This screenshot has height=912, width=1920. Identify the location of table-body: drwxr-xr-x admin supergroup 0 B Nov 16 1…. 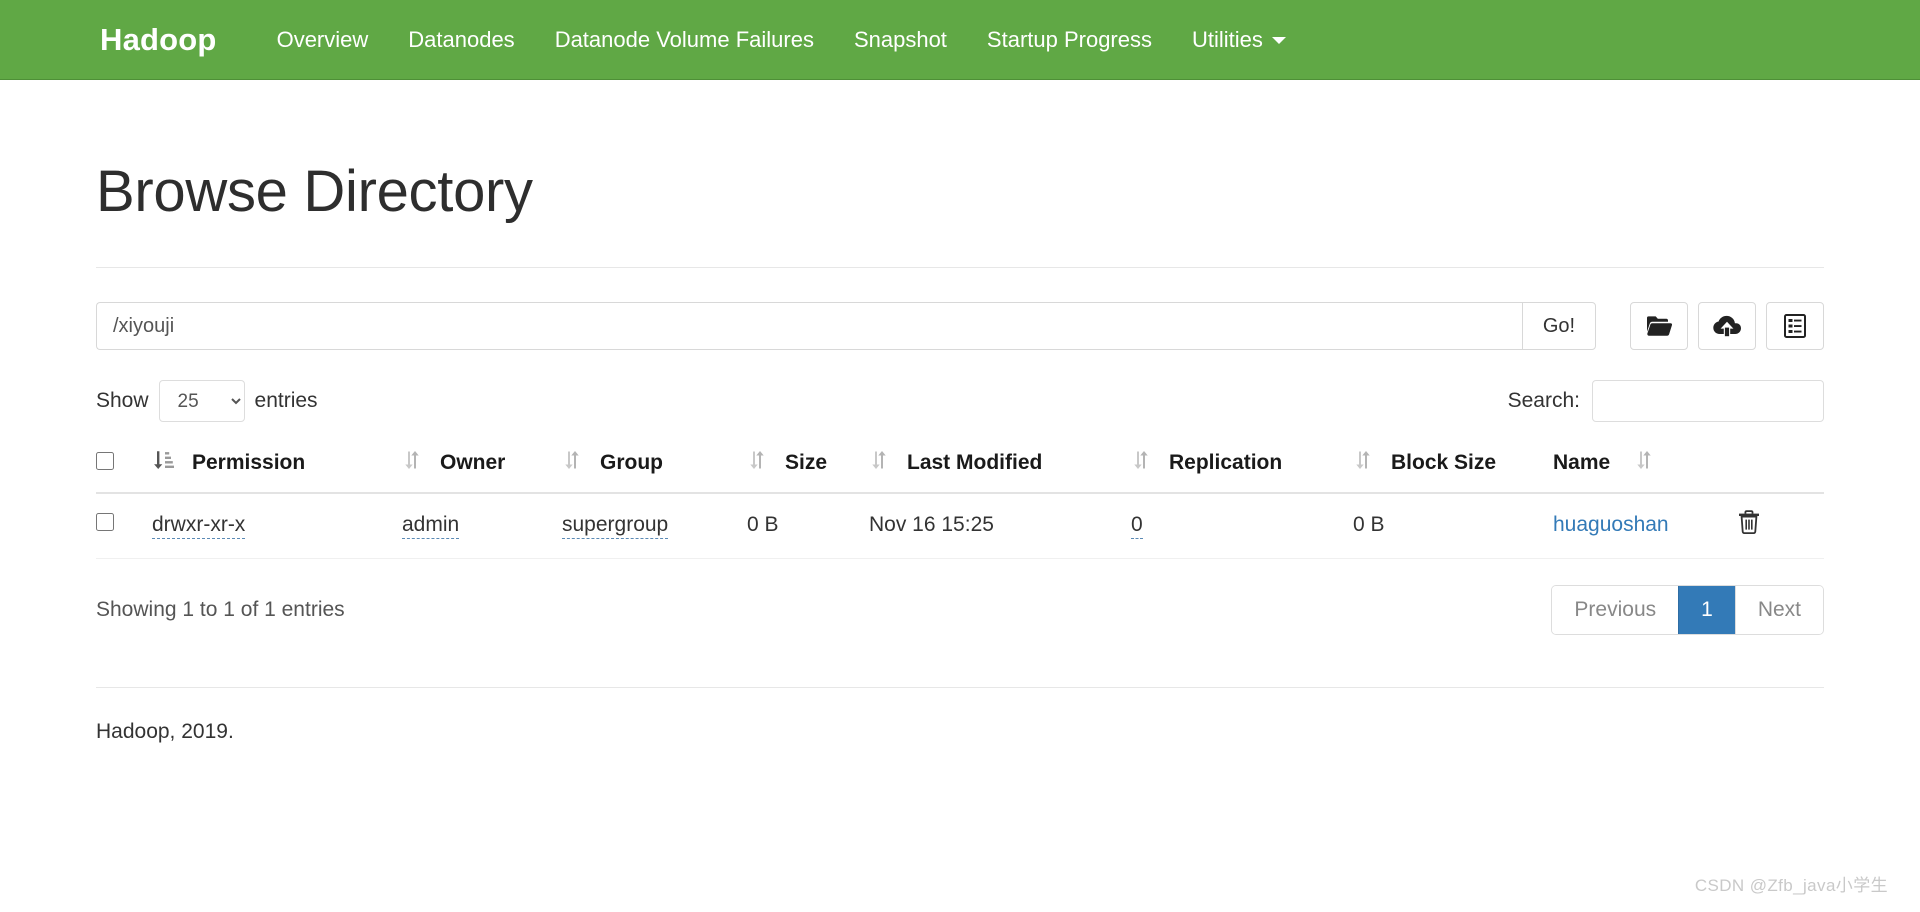
(960, 526).